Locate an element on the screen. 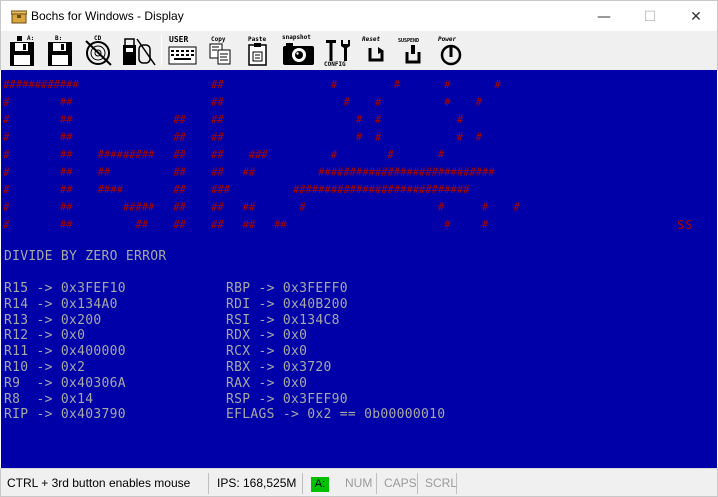 This screenshot has width=718, height=497. ips-counter: IPS: 168,525M is located at coordinates (257, 483).